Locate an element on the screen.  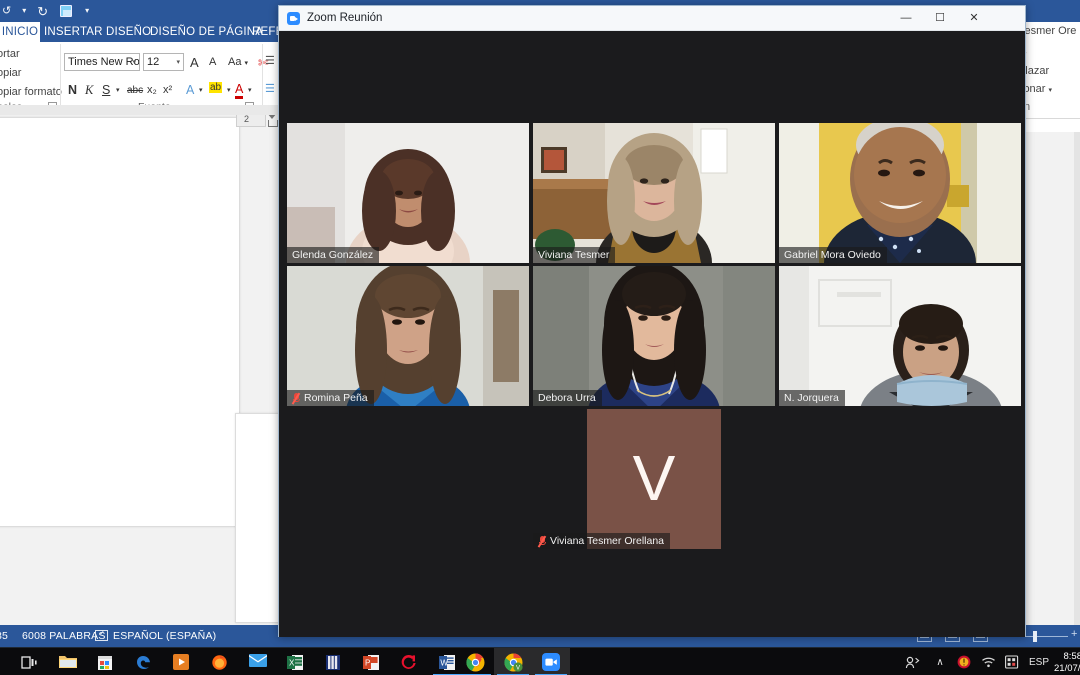
people-icon is located at coordinates (912, 661).